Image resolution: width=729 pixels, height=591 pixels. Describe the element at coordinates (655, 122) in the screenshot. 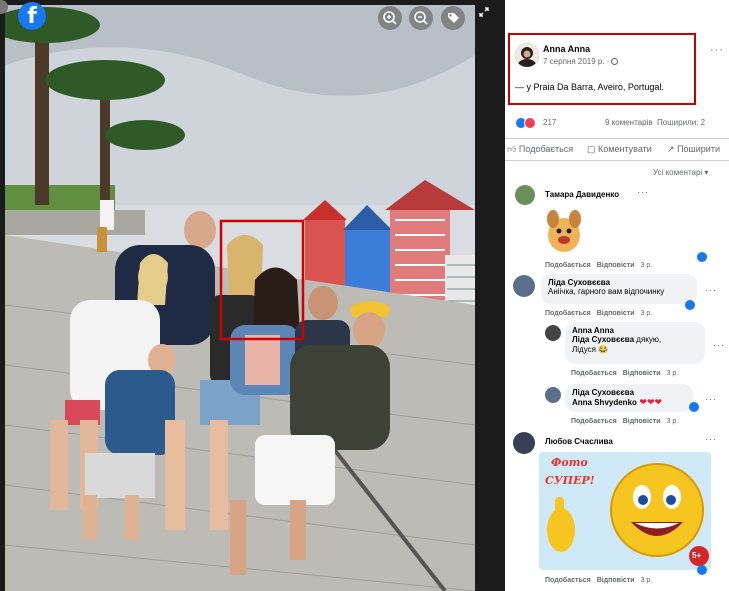

I see `post-stats: 9 коментарів Поширили: 2` at that location.